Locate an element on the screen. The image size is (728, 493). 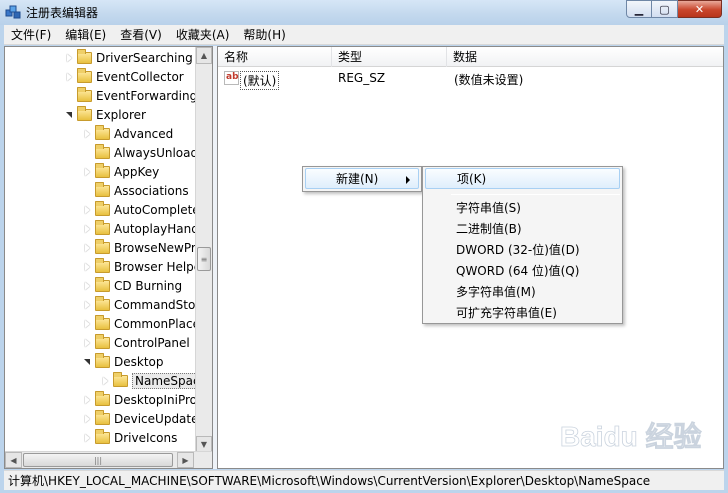
menu-favorites: 收藏夹(A) is located at coordinates (203, 34).